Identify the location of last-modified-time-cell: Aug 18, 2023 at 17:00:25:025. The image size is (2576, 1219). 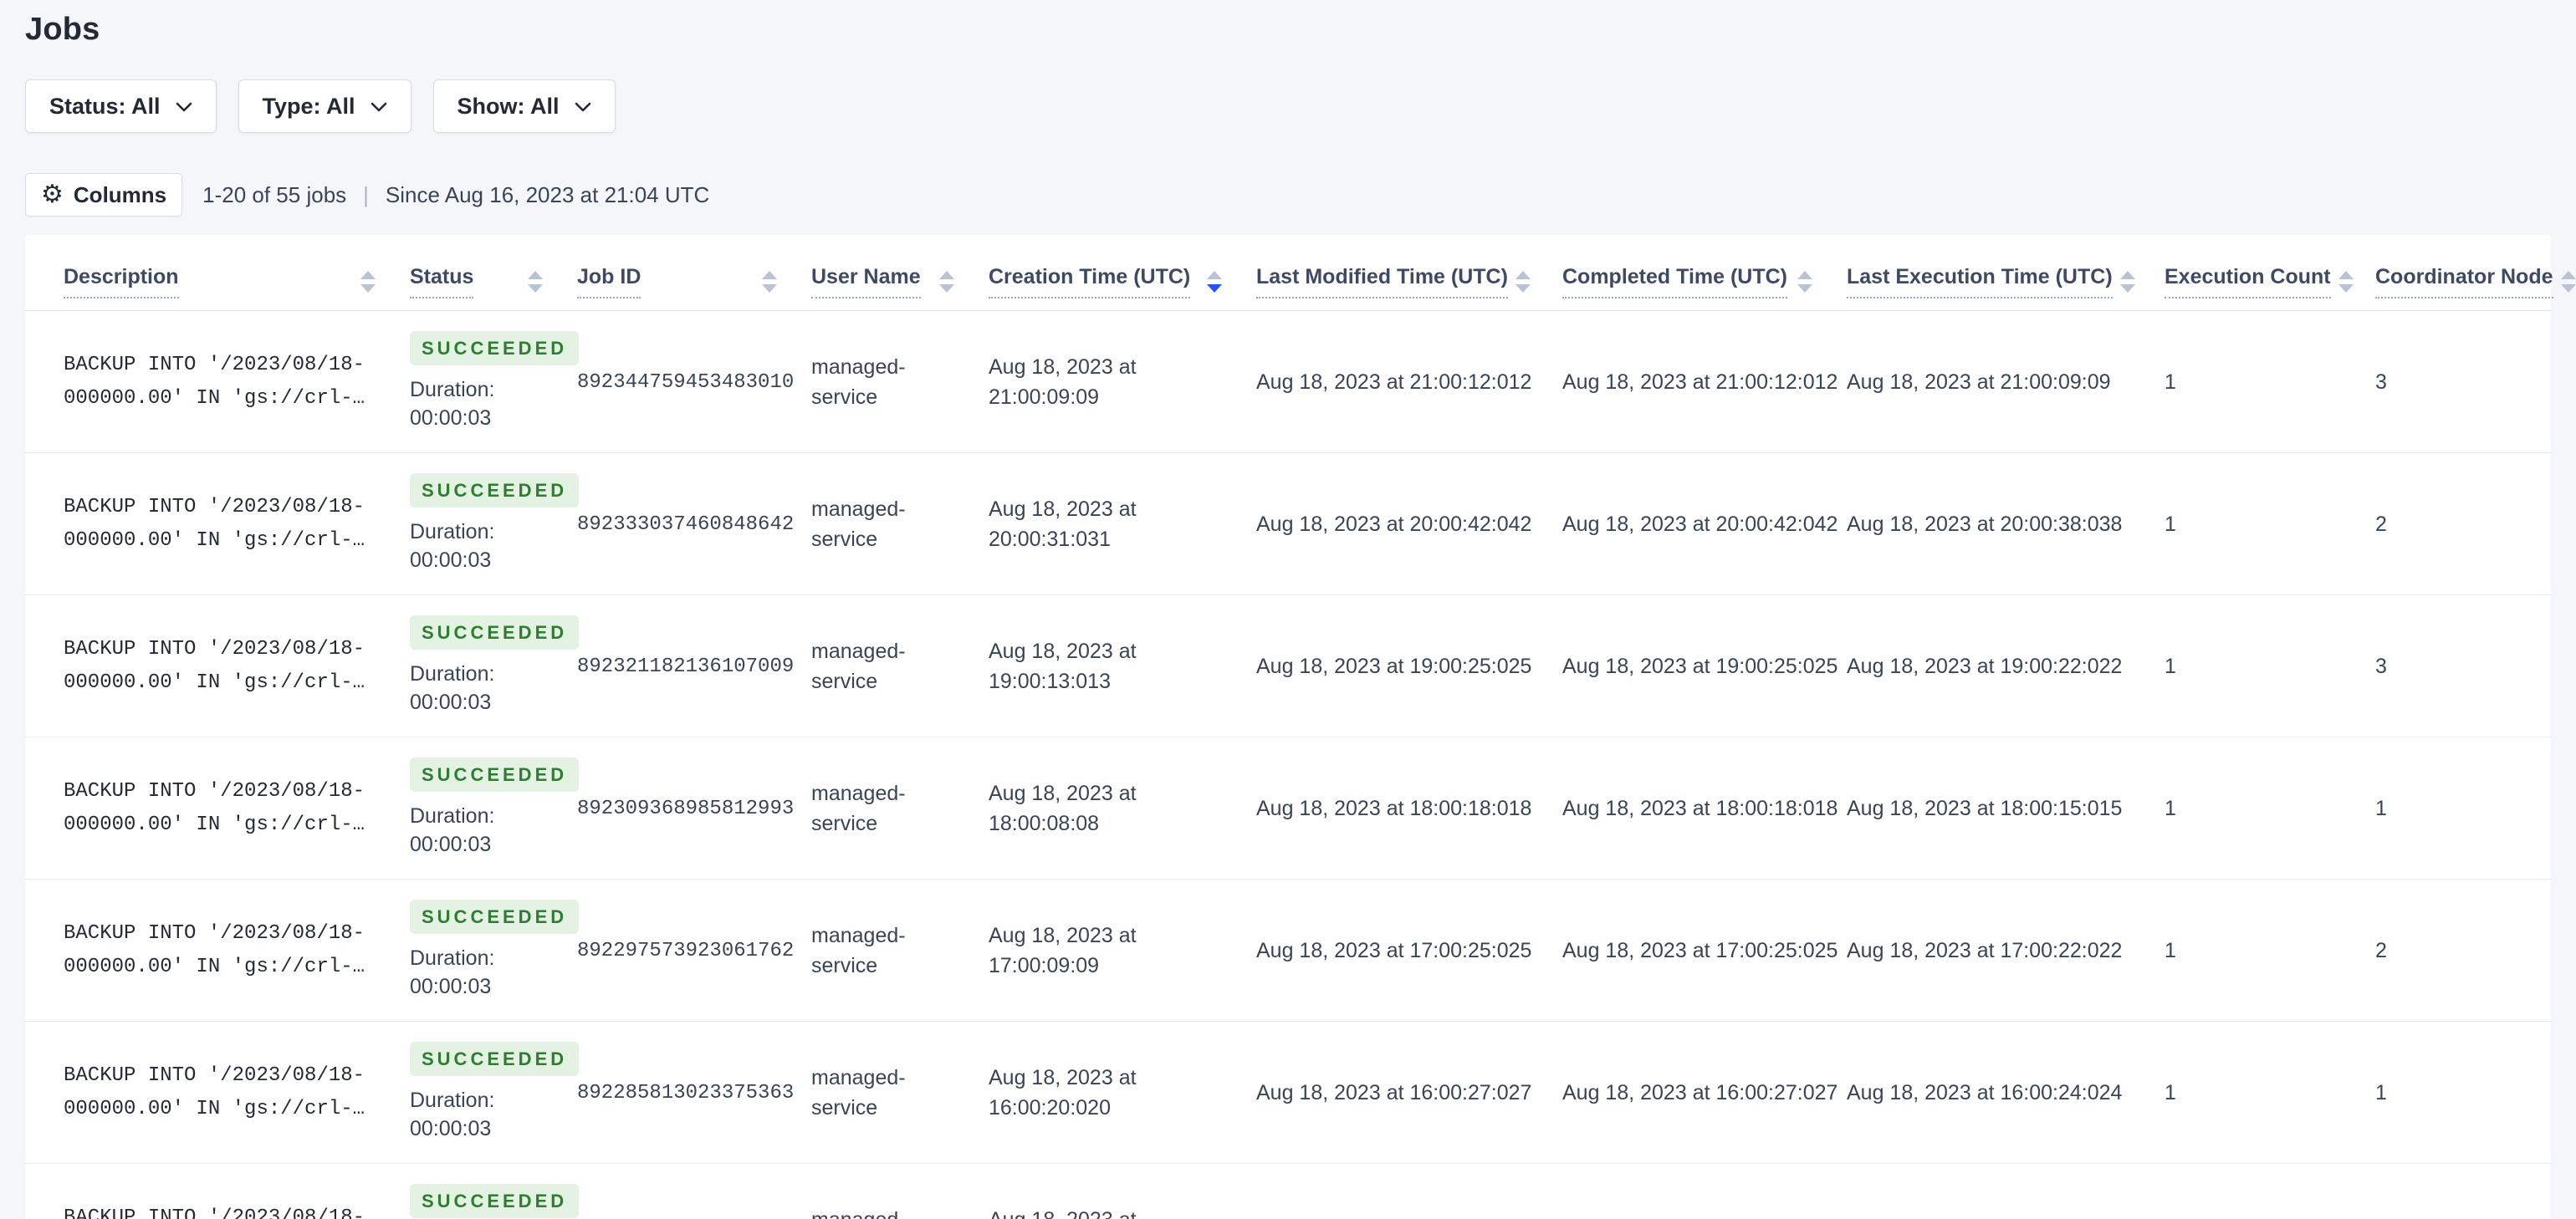
(1409, 950).